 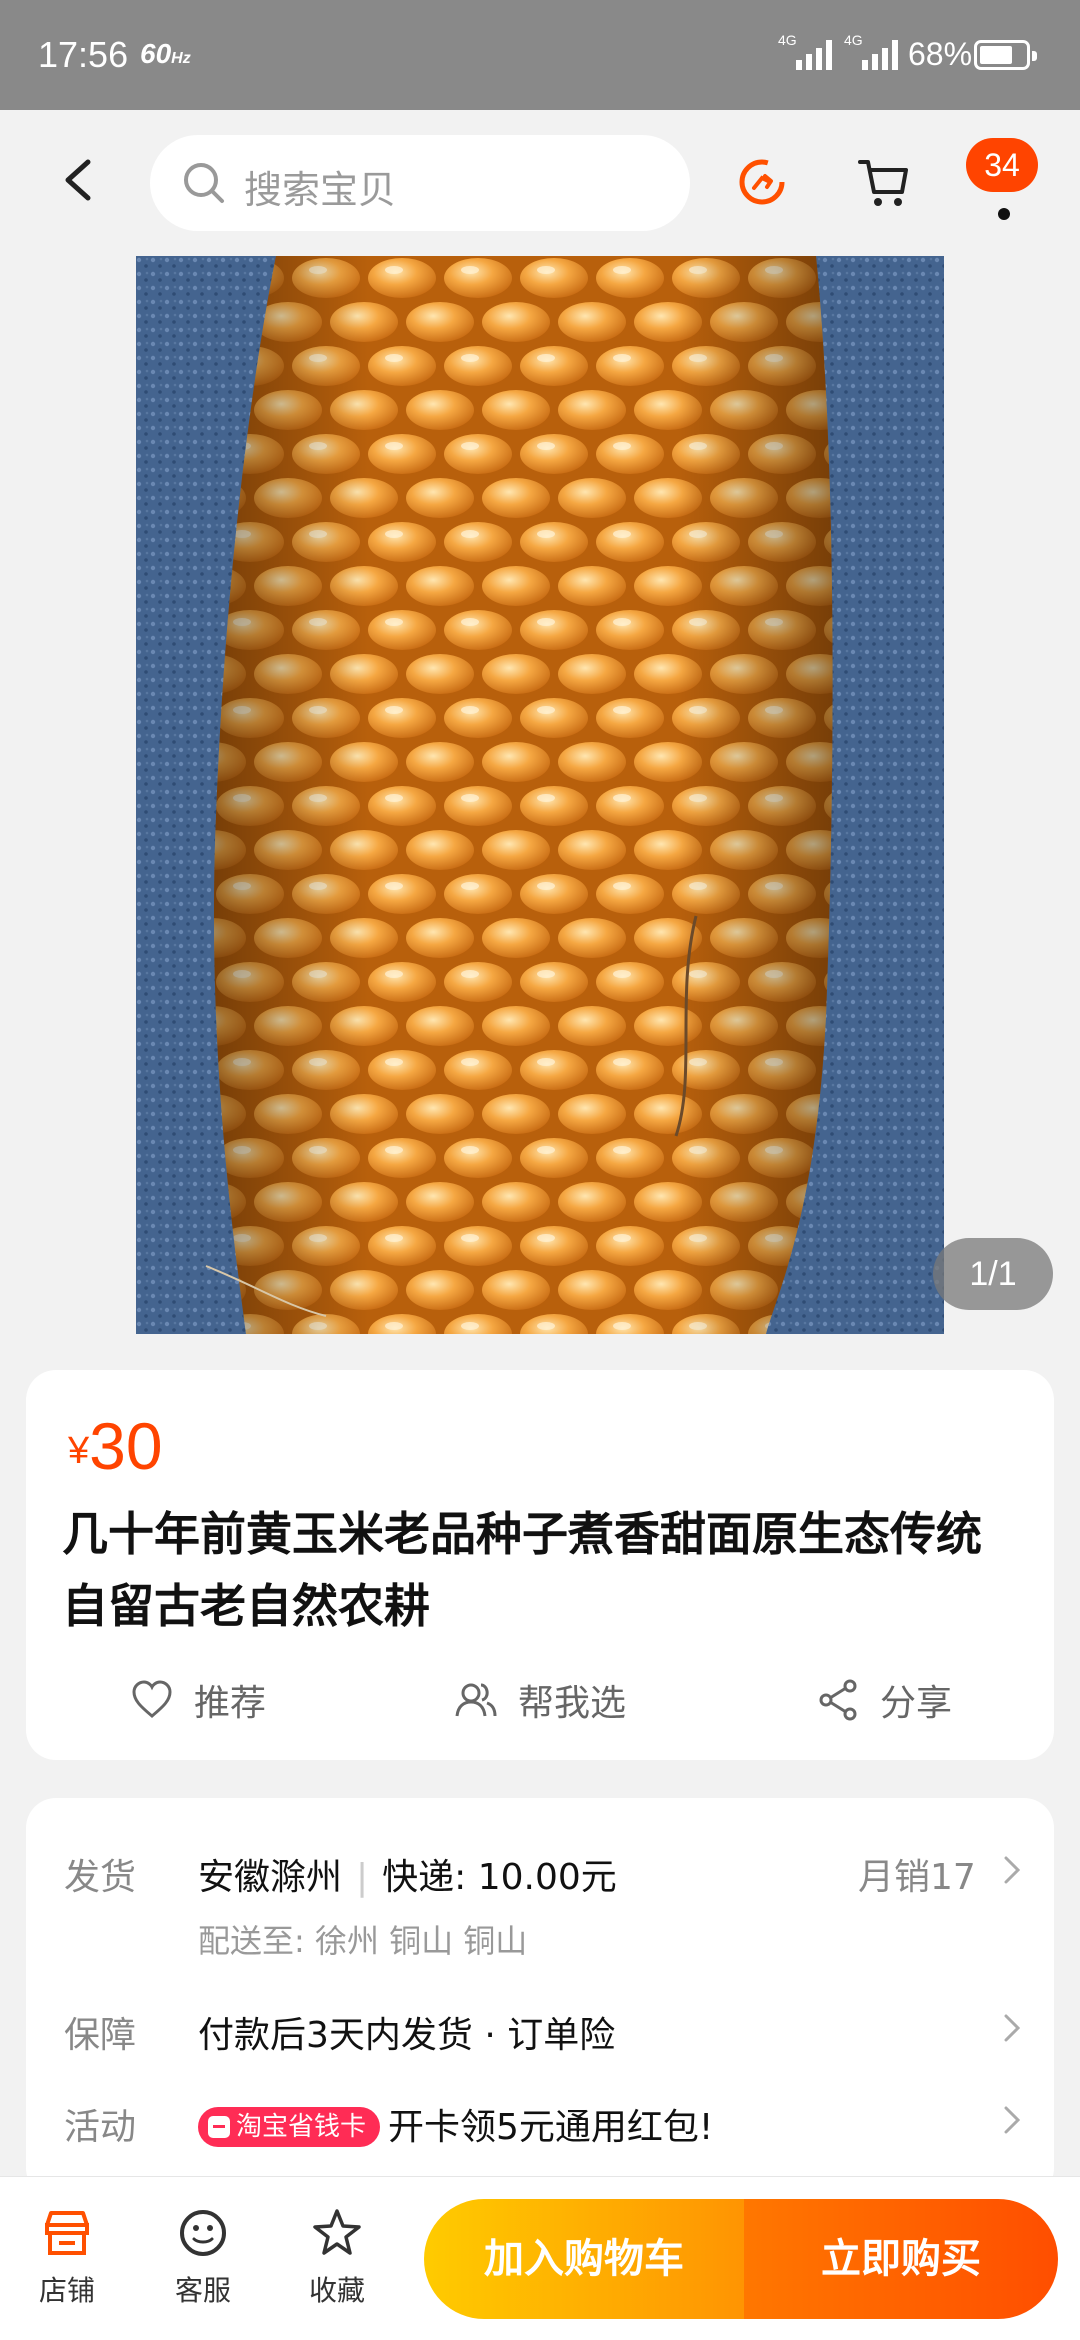 I want to click on share-button: 分享, so click(x=884, y=1700).